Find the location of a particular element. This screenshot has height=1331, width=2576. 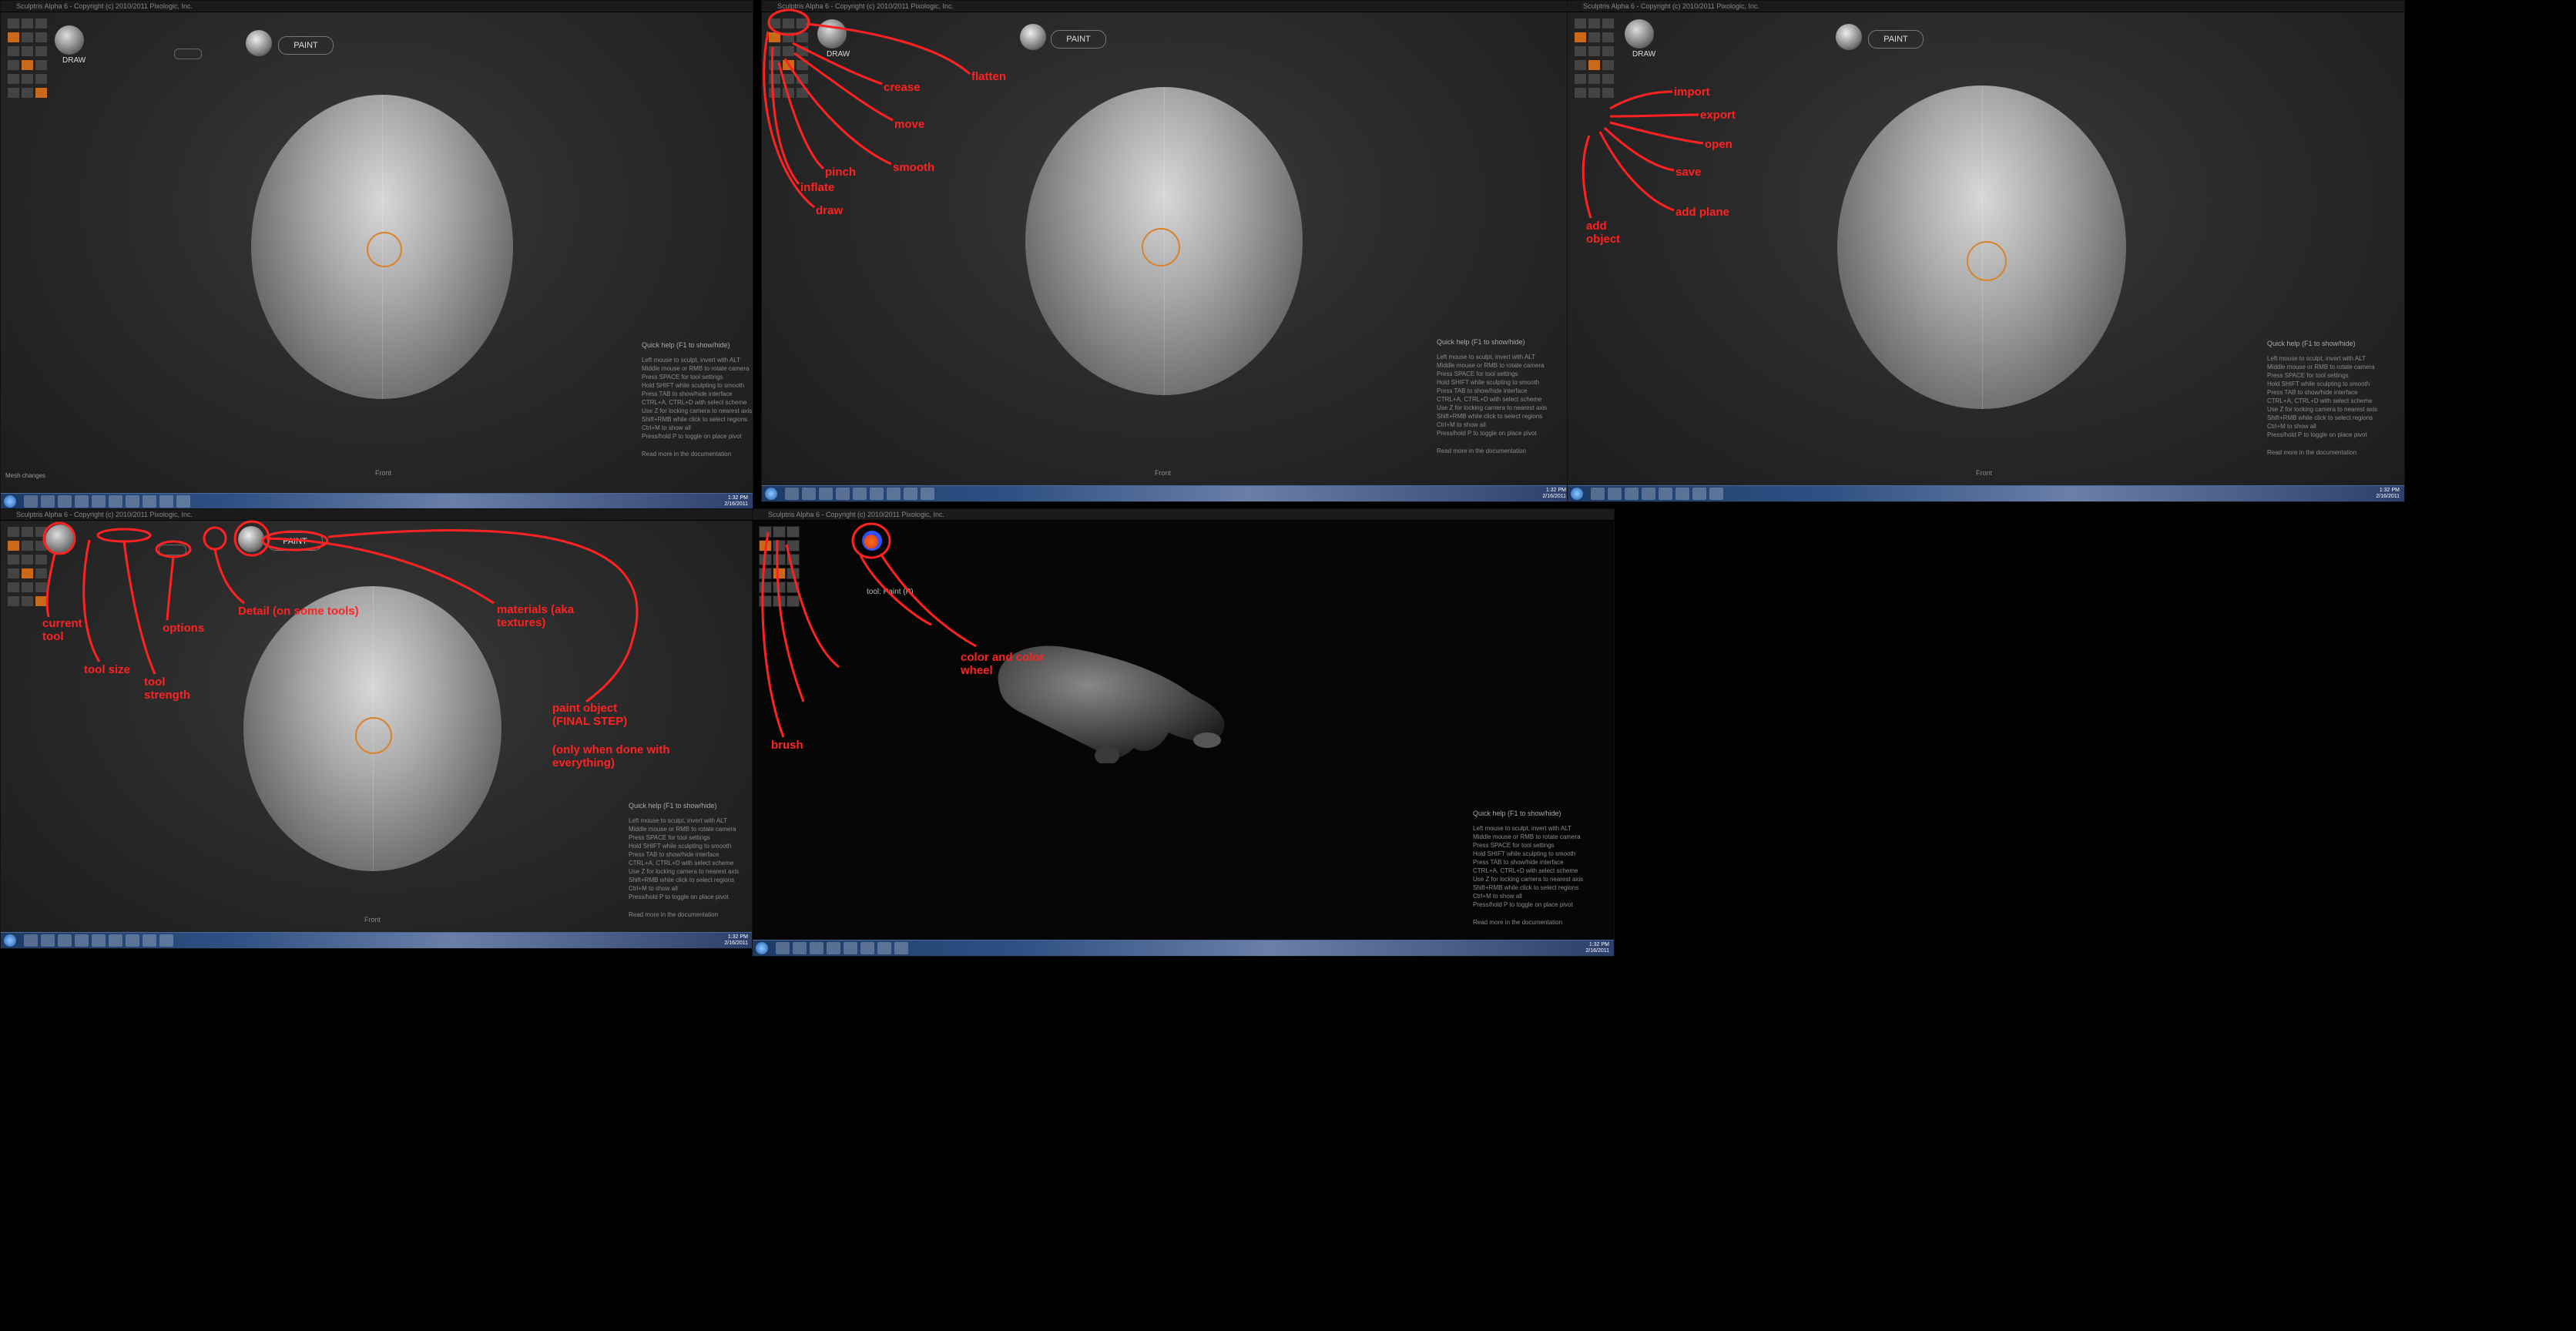

annotation-save: save is located at coordinates (1688, 172).